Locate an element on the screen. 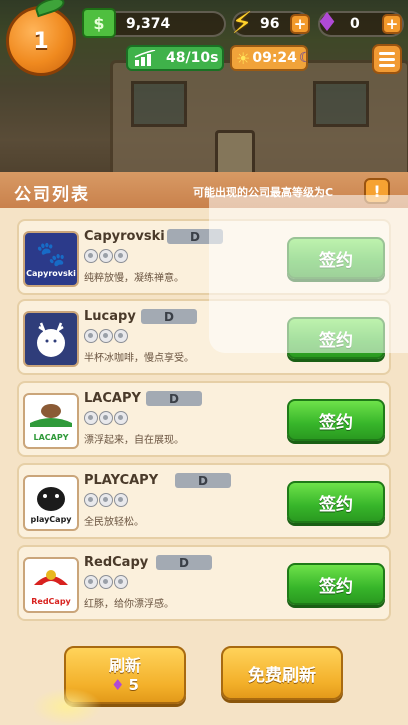  company-name: Capyrovski is located at coordinates (124, 236).